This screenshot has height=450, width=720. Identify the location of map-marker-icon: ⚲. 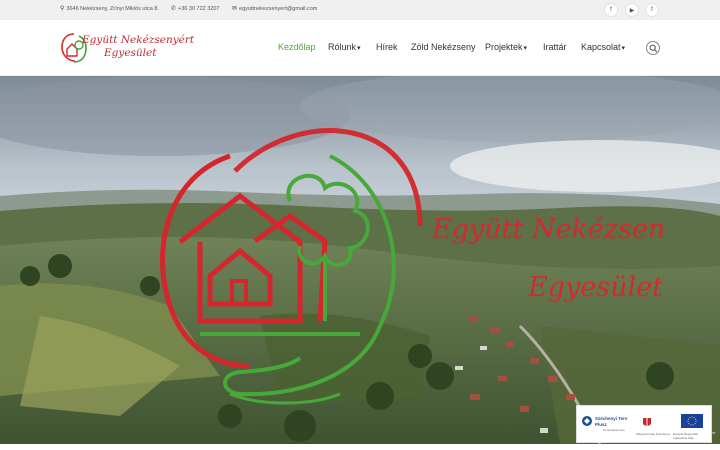
(62, 9).